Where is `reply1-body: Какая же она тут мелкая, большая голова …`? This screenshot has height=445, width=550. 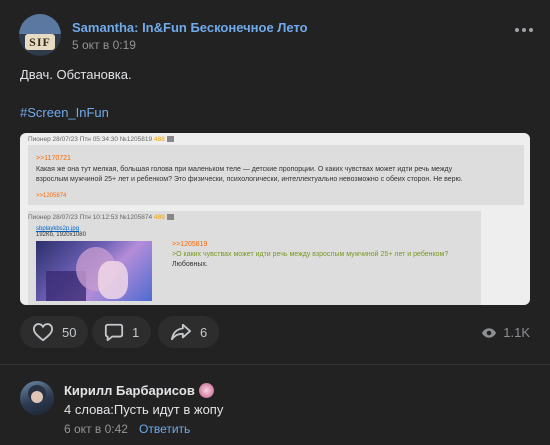
reply1-body: Какая же она тут мелкая, большая голова … is located at coordinates (249, 174).